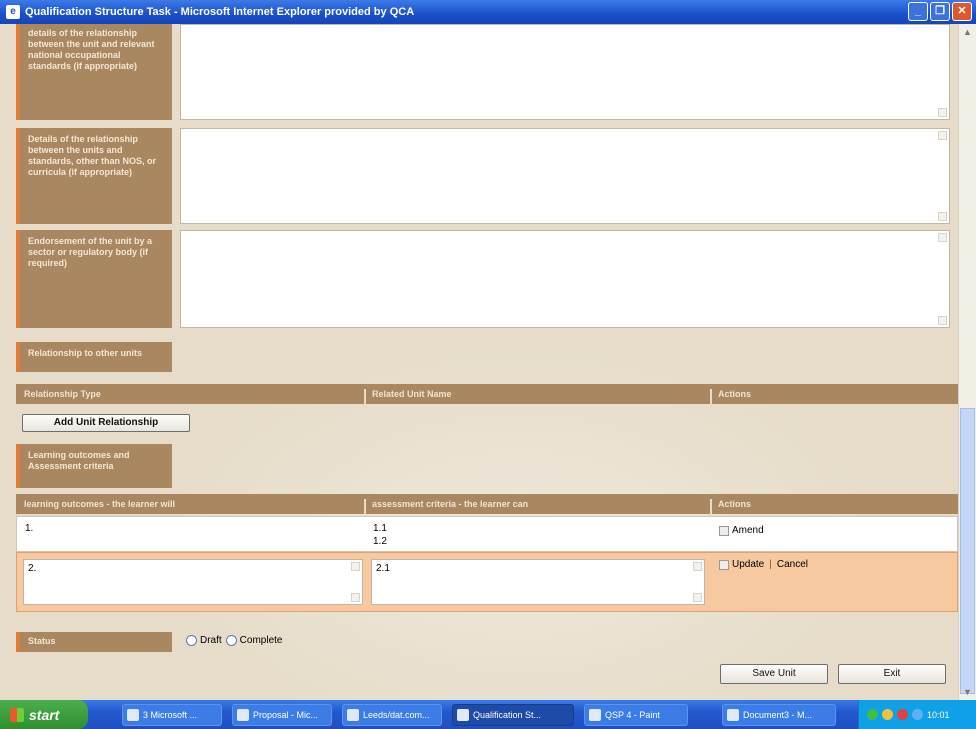 This screenshot has height=729, width=976. Describe the element at coordinates (450, 504) in the screenshot. I see `column-header: assessment criteria - the learner can` at that location.